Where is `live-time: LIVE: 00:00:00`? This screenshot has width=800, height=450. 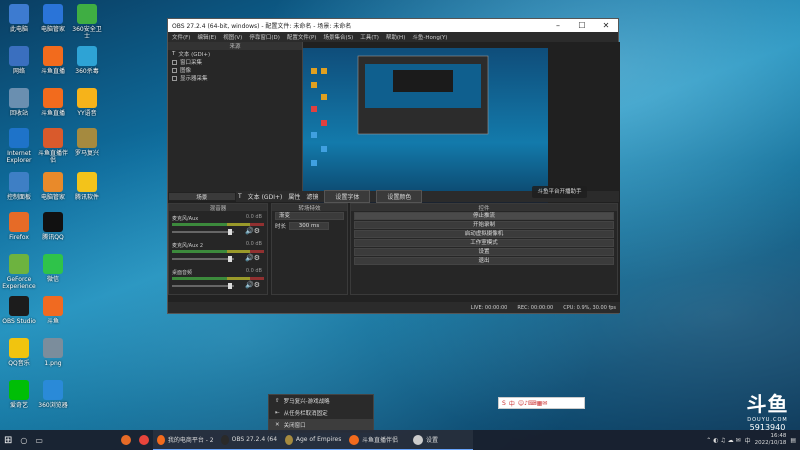
live-time: LIVE: 00:00:00 is located at coordinates (489, 307).